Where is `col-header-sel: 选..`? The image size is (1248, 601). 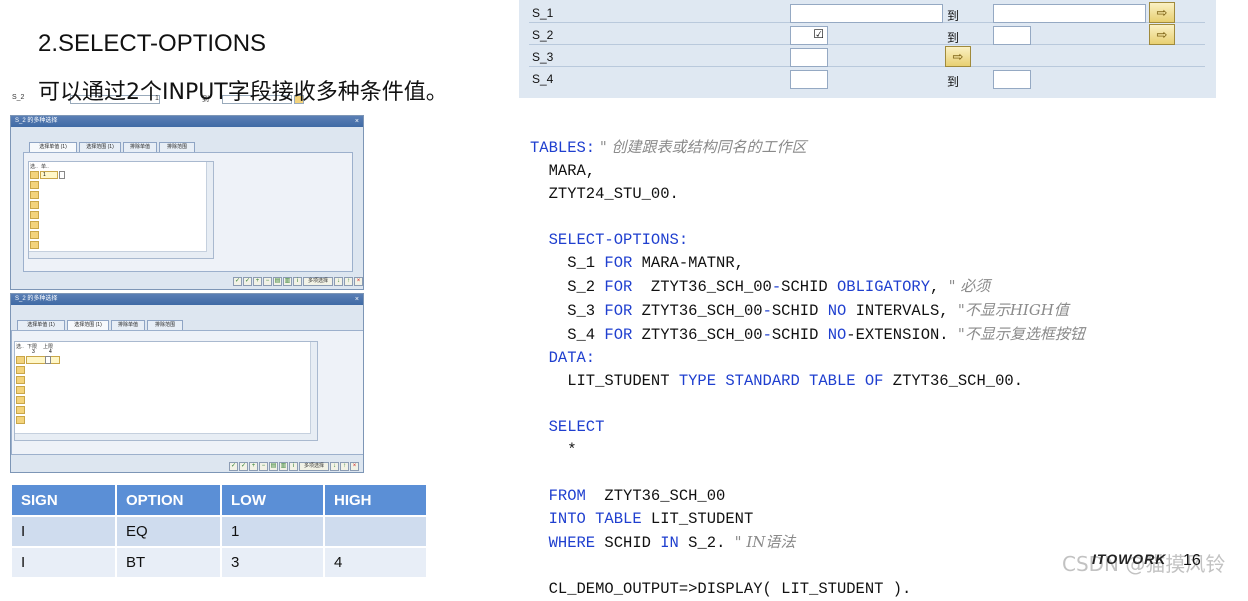
col-header-sel: 选.. is located at coordinates (34, 167).